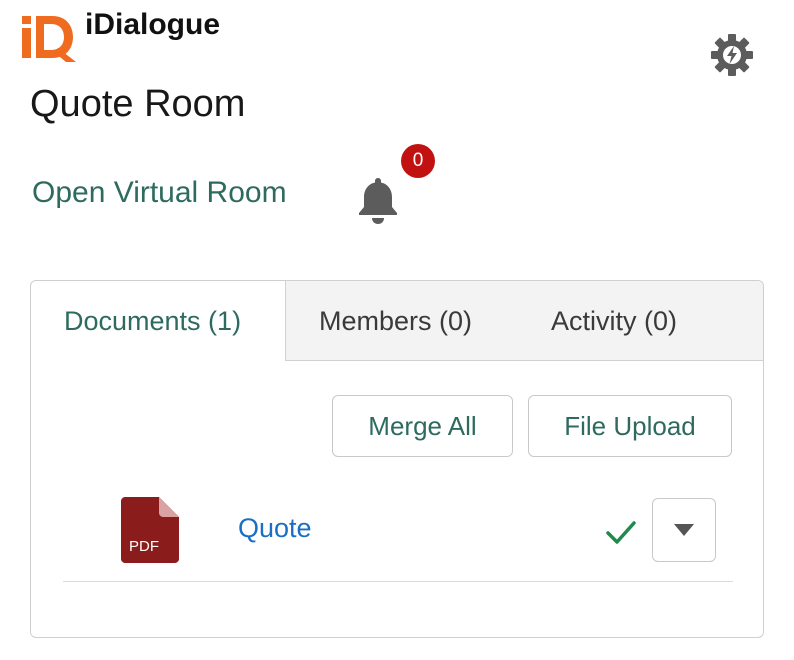  What do you see at coordinates (621, 532) in the screenshot?
I see `check-icon` at bounding box center [621, 532].